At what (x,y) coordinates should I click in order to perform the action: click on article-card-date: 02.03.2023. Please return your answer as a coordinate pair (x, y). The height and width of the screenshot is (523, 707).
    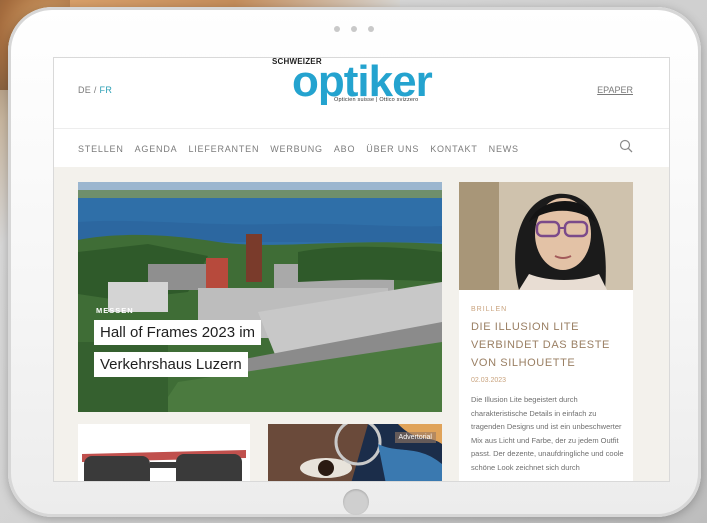
    Looking at the image, I should click on (489, 380).